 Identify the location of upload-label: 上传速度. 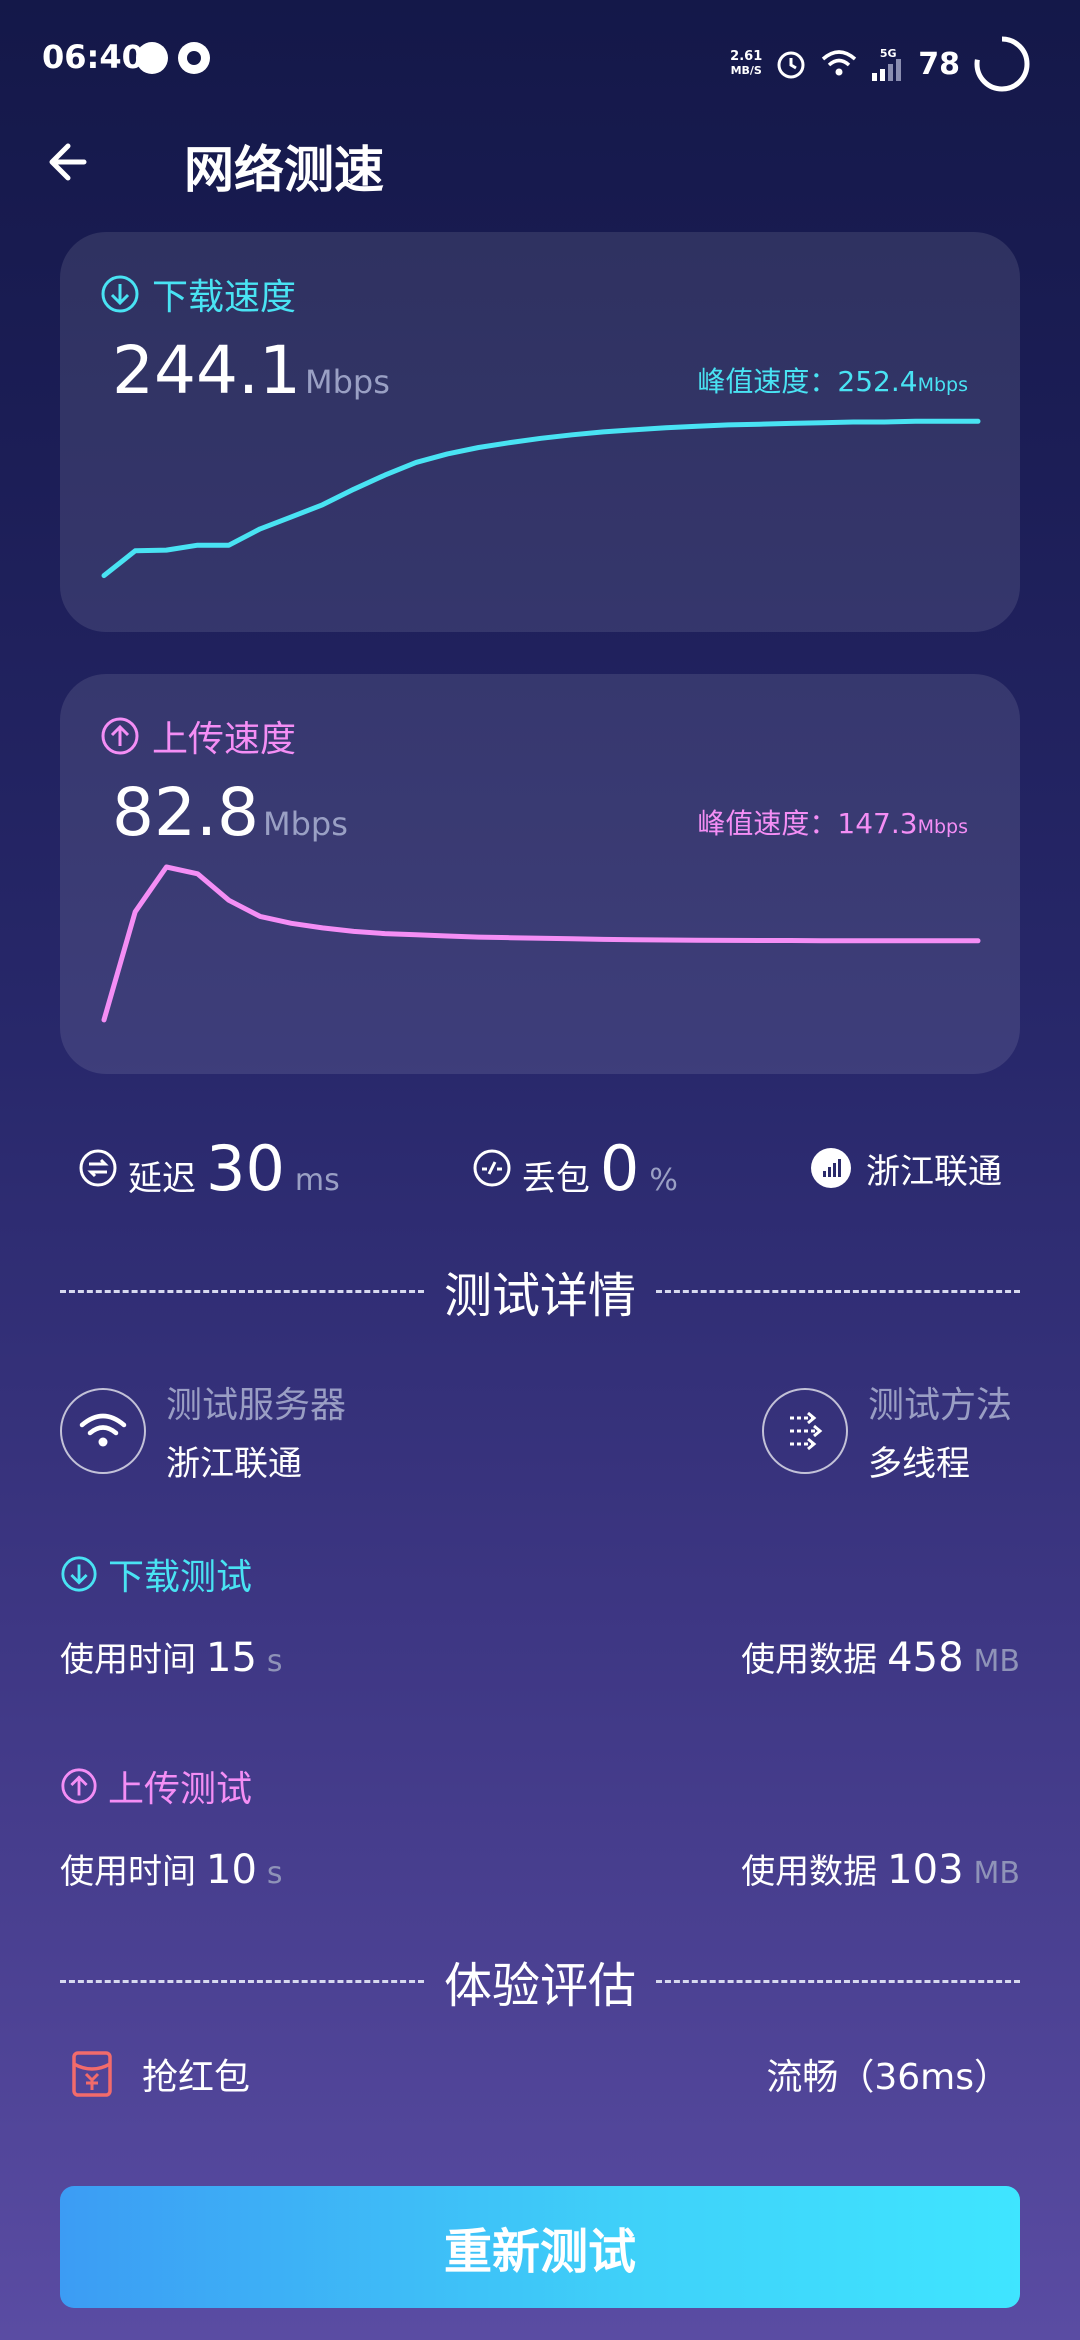
(224, 739).